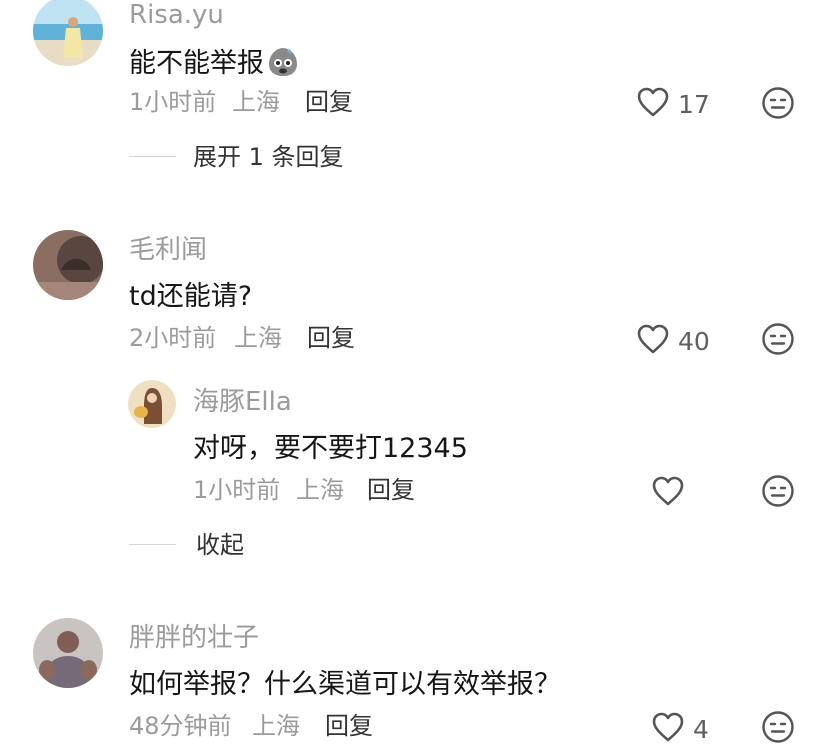 The width and height of the screenshot is (825, 755). What do you see at coordinates (330, 448) in the screenshot?
I see `reply-content: 对呀，要不要打12345` at bounding box center [330, 448].